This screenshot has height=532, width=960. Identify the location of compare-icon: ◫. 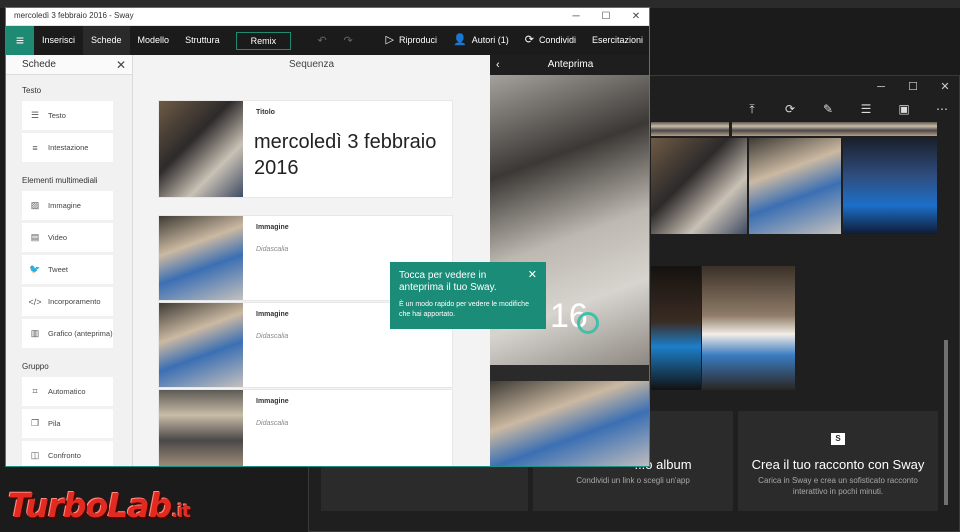
(35, 455).